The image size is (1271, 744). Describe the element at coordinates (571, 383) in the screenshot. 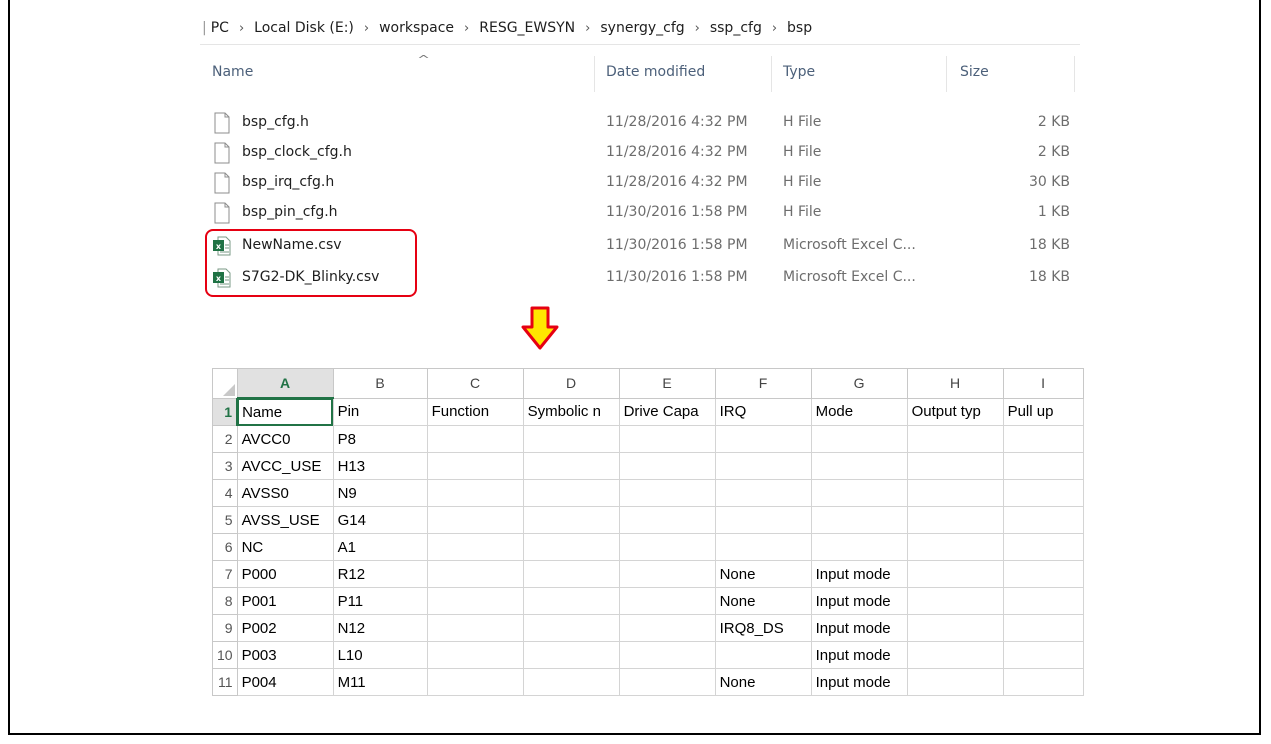

I see `column-header-d: D` at that location.